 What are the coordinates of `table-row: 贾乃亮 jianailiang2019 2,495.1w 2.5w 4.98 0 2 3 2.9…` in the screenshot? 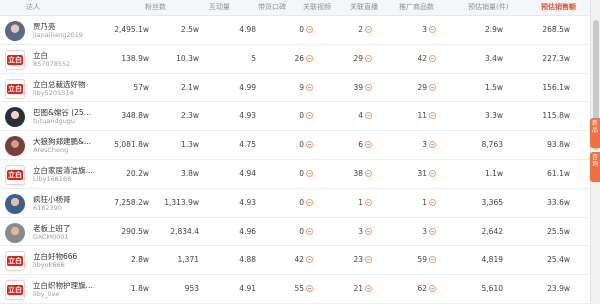 It's located at (295, 30).